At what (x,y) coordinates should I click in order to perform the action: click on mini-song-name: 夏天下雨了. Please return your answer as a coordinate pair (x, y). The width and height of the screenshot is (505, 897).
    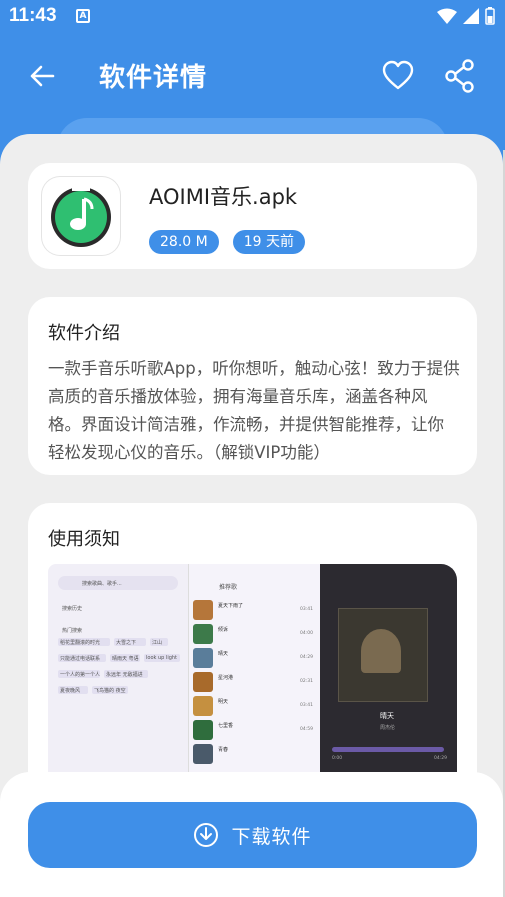
    Looking at the image, I should click on (231, 606).